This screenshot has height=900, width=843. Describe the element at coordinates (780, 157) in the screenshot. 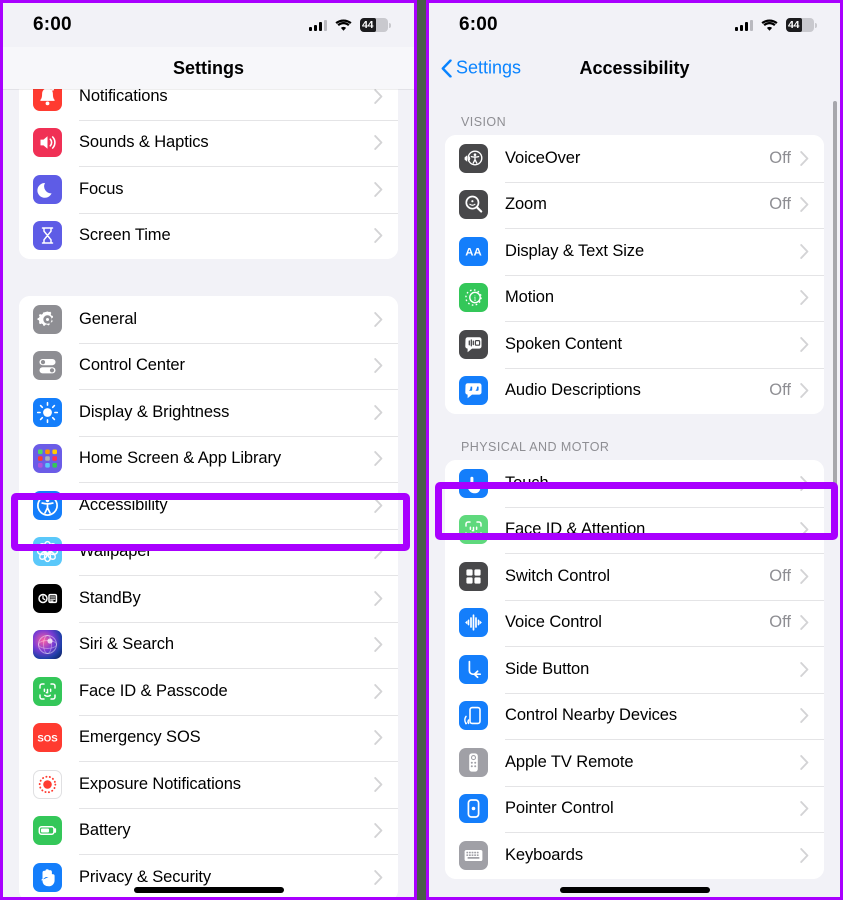

I see `list-item-value: Off` at that location.